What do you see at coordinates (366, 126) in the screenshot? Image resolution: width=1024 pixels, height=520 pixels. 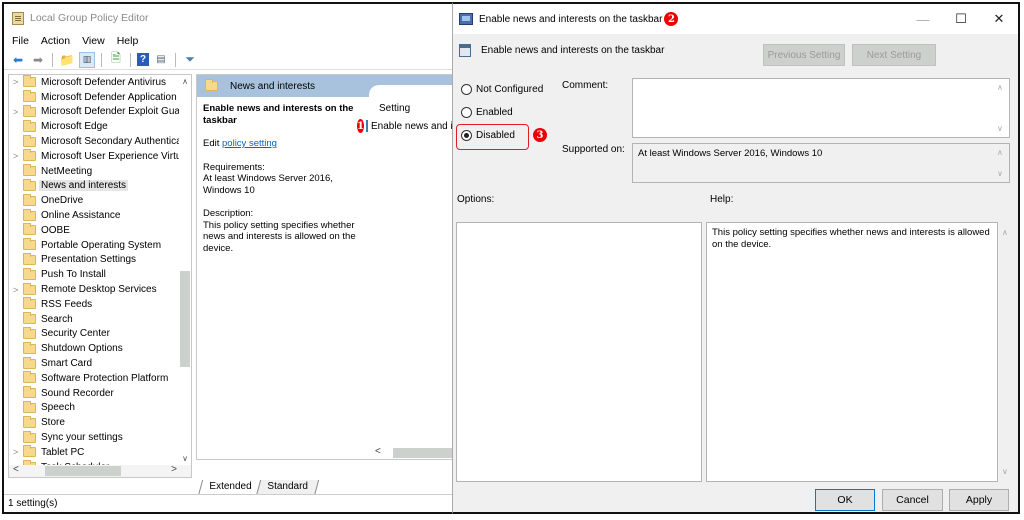 I see `policy-setting-icon` at bounding box center [366, 126].